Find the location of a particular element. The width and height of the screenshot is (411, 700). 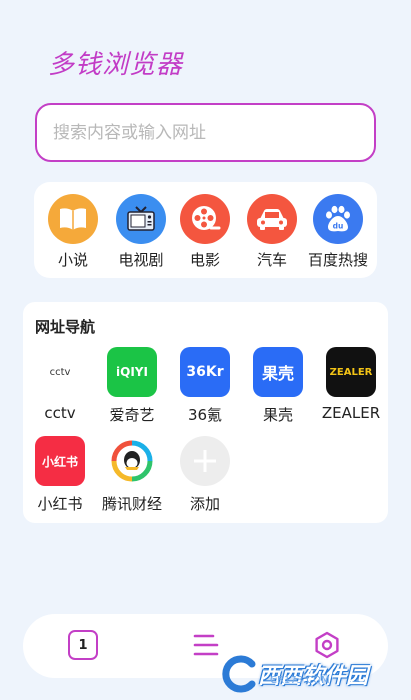

xiaohongshu-logo-icon: 小红书 is located at coordinates (60, 461).